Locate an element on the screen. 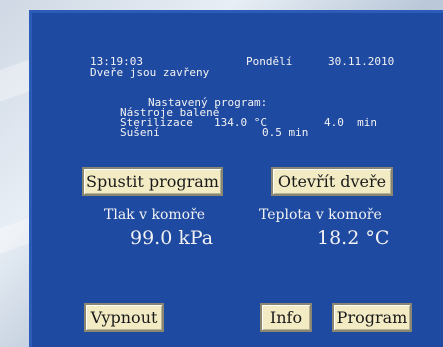  date: 30.11.2010 is located at coordinates (361, 61).